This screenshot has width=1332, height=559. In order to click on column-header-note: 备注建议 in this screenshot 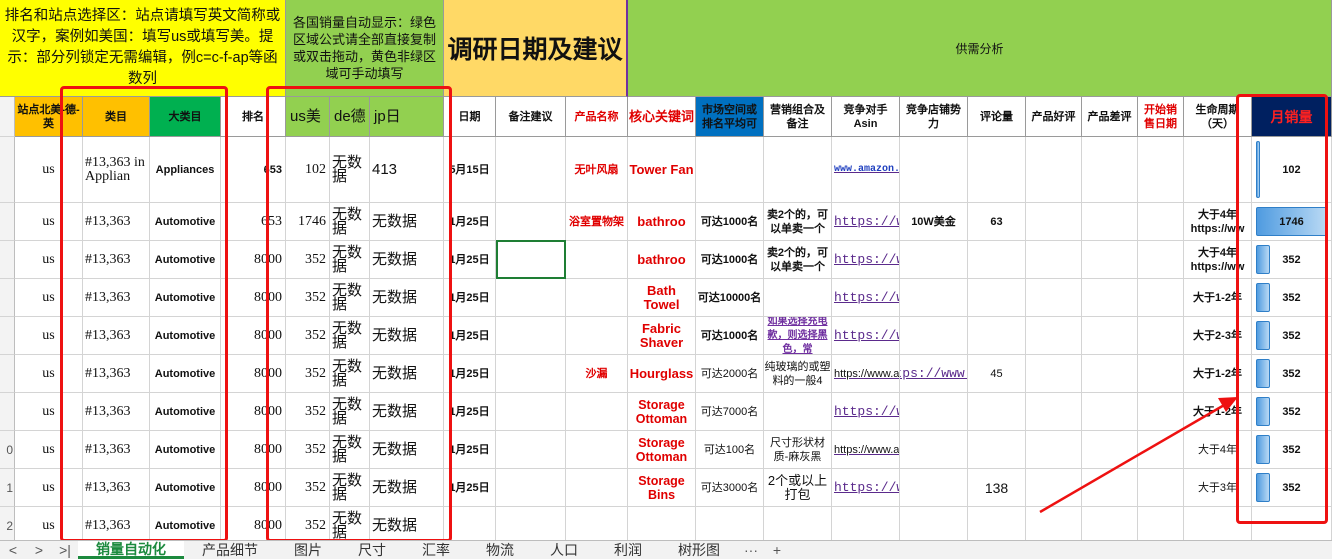, I will do `click(531, 117)`.